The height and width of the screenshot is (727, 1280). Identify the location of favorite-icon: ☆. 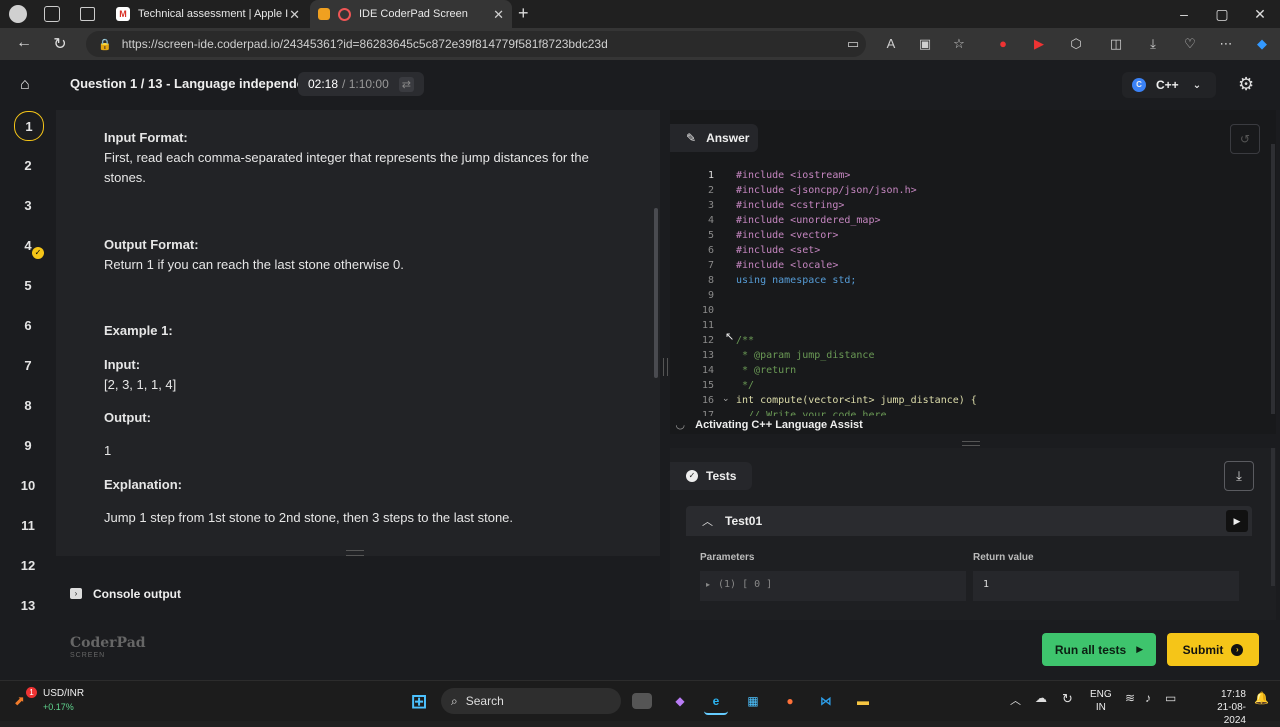
(959, 44).